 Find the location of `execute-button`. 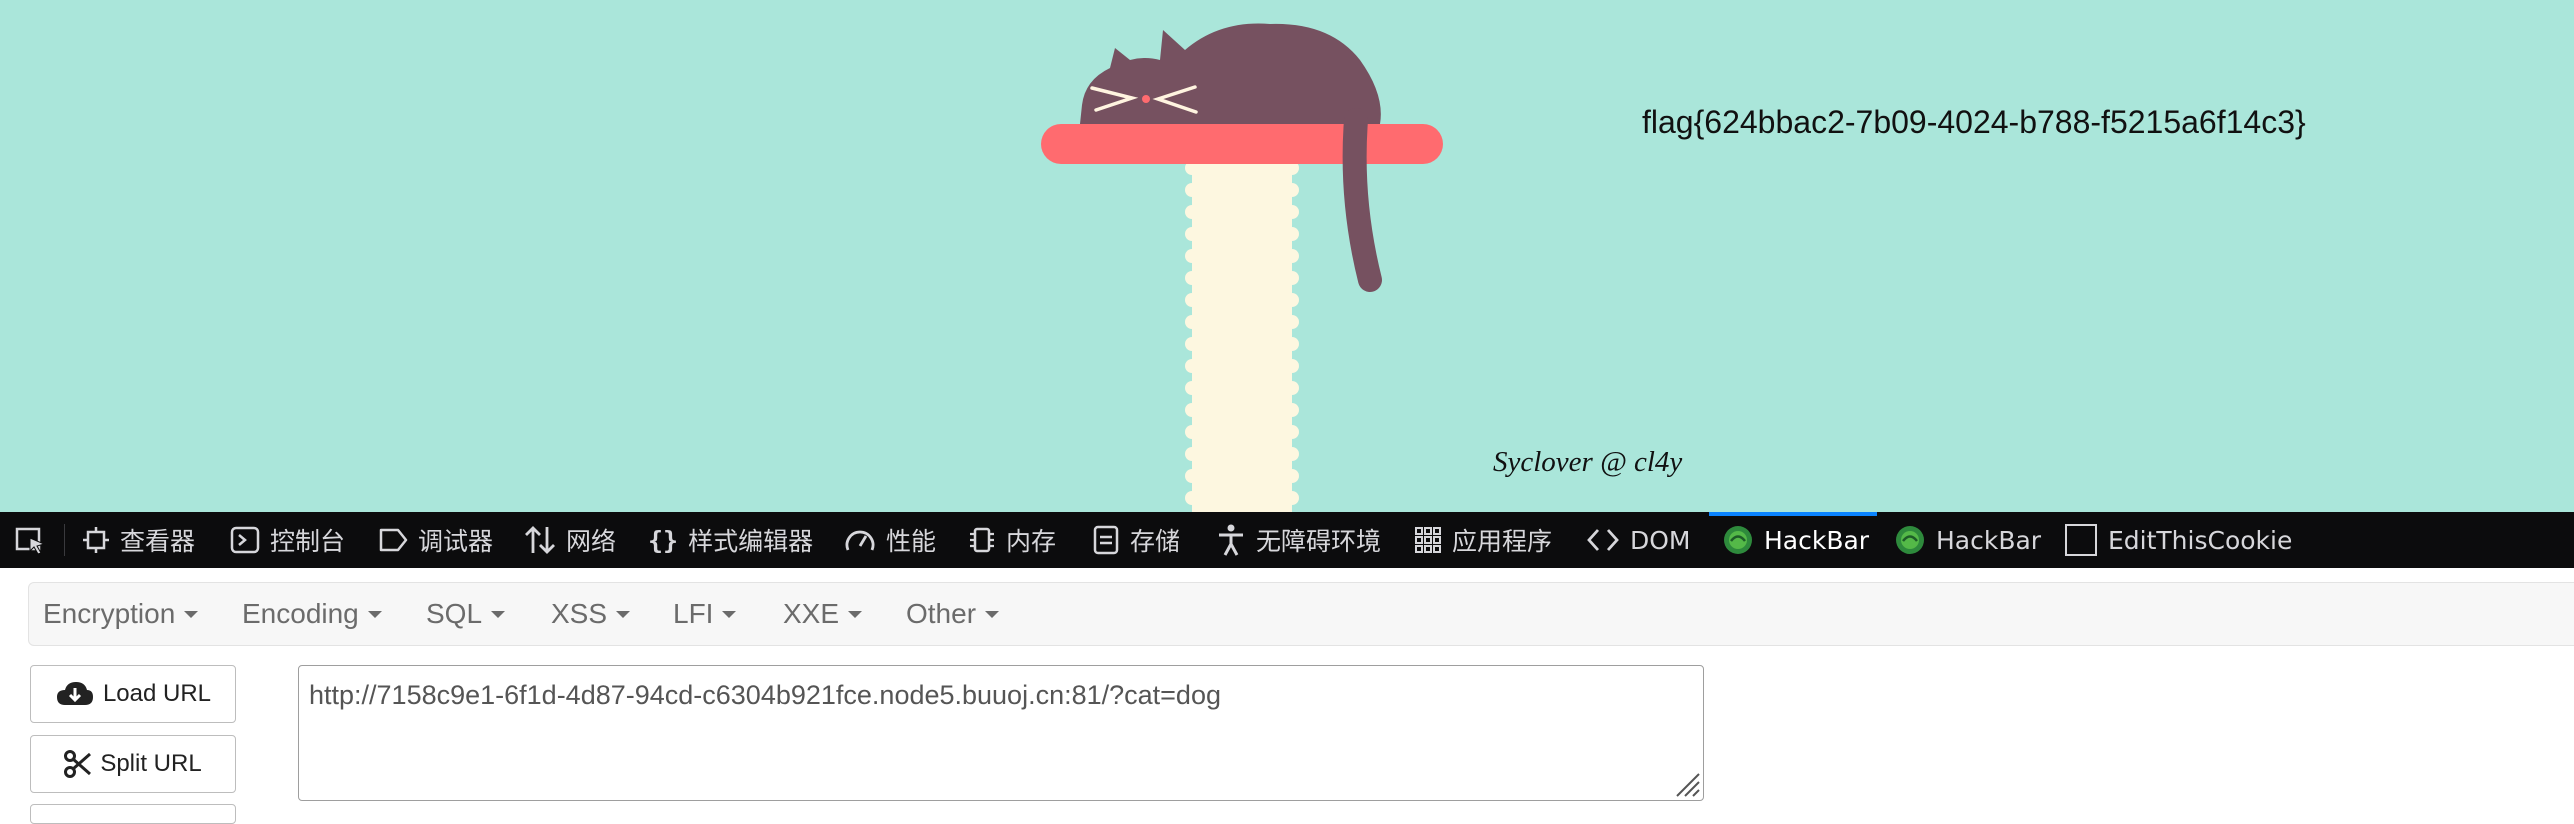

execute-button is located at coordinates (133, 814).